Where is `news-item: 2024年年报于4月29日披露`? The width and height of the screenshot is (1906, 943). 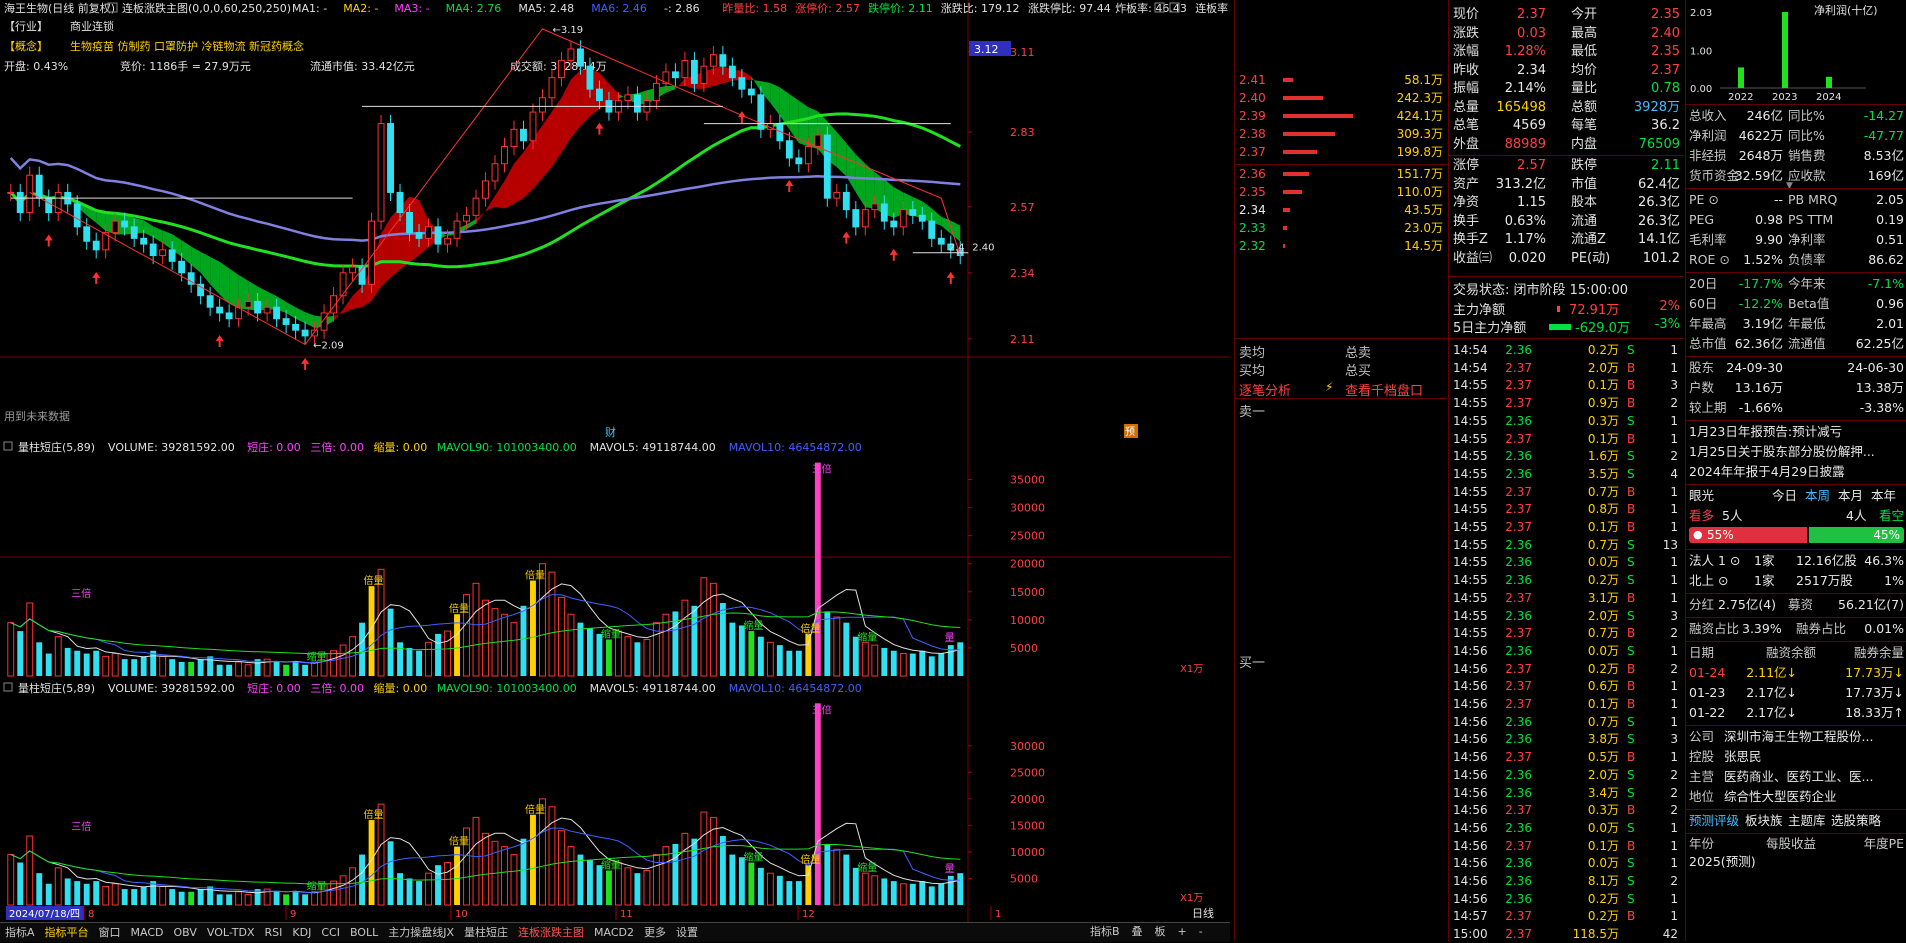
news-item: 2024年年报于4月29日披露 is located at coordinates (1796, 472).